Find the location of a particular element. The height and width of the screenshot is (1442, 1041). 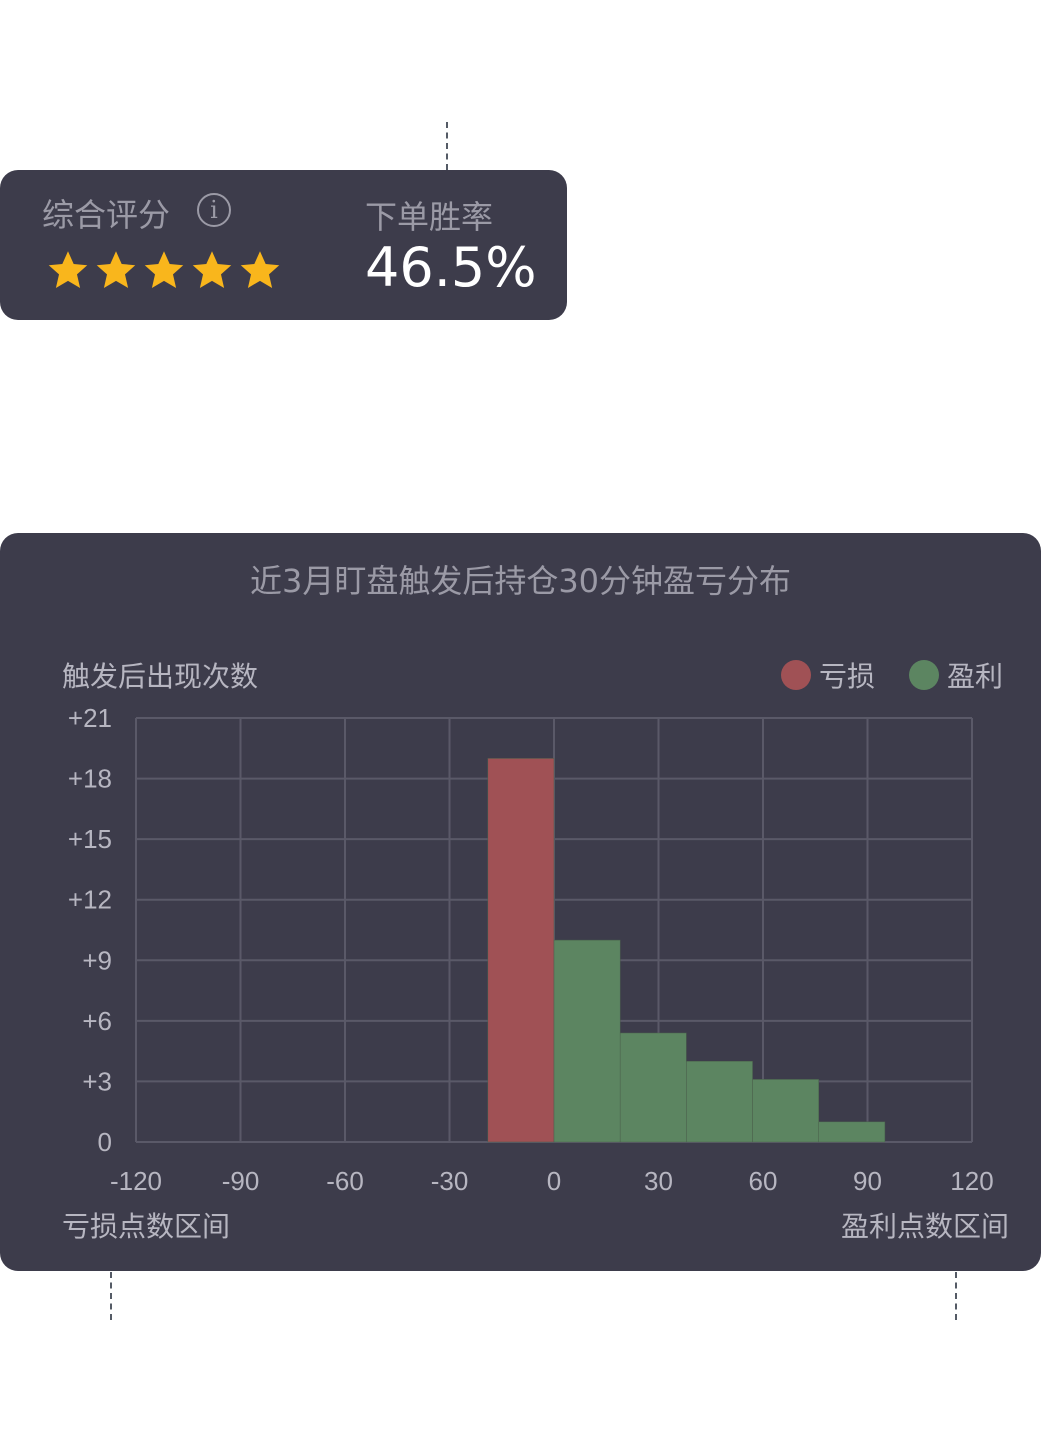

y-tick-label: +3 is located at coordinates (97, 1081).